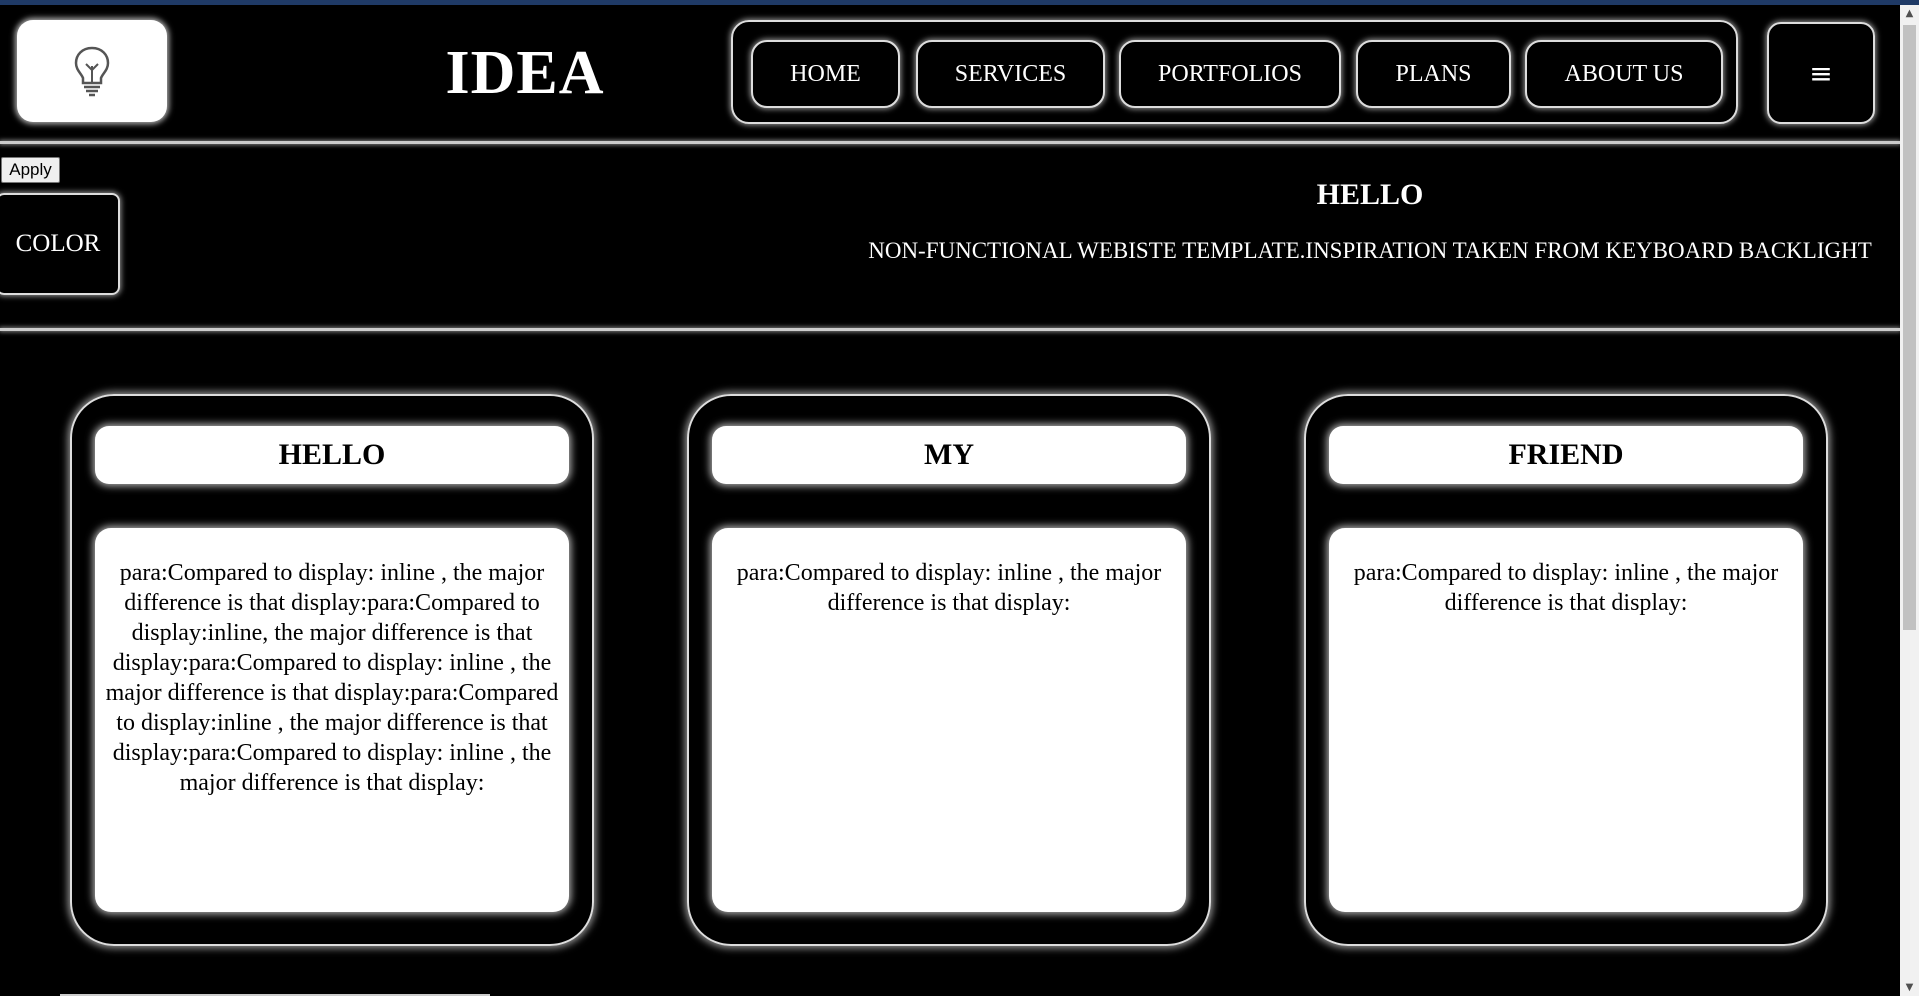  Describe the element at coordinates (1433, 74) in the screenshot. I see `nav-plans-button: PLANS` at that location.